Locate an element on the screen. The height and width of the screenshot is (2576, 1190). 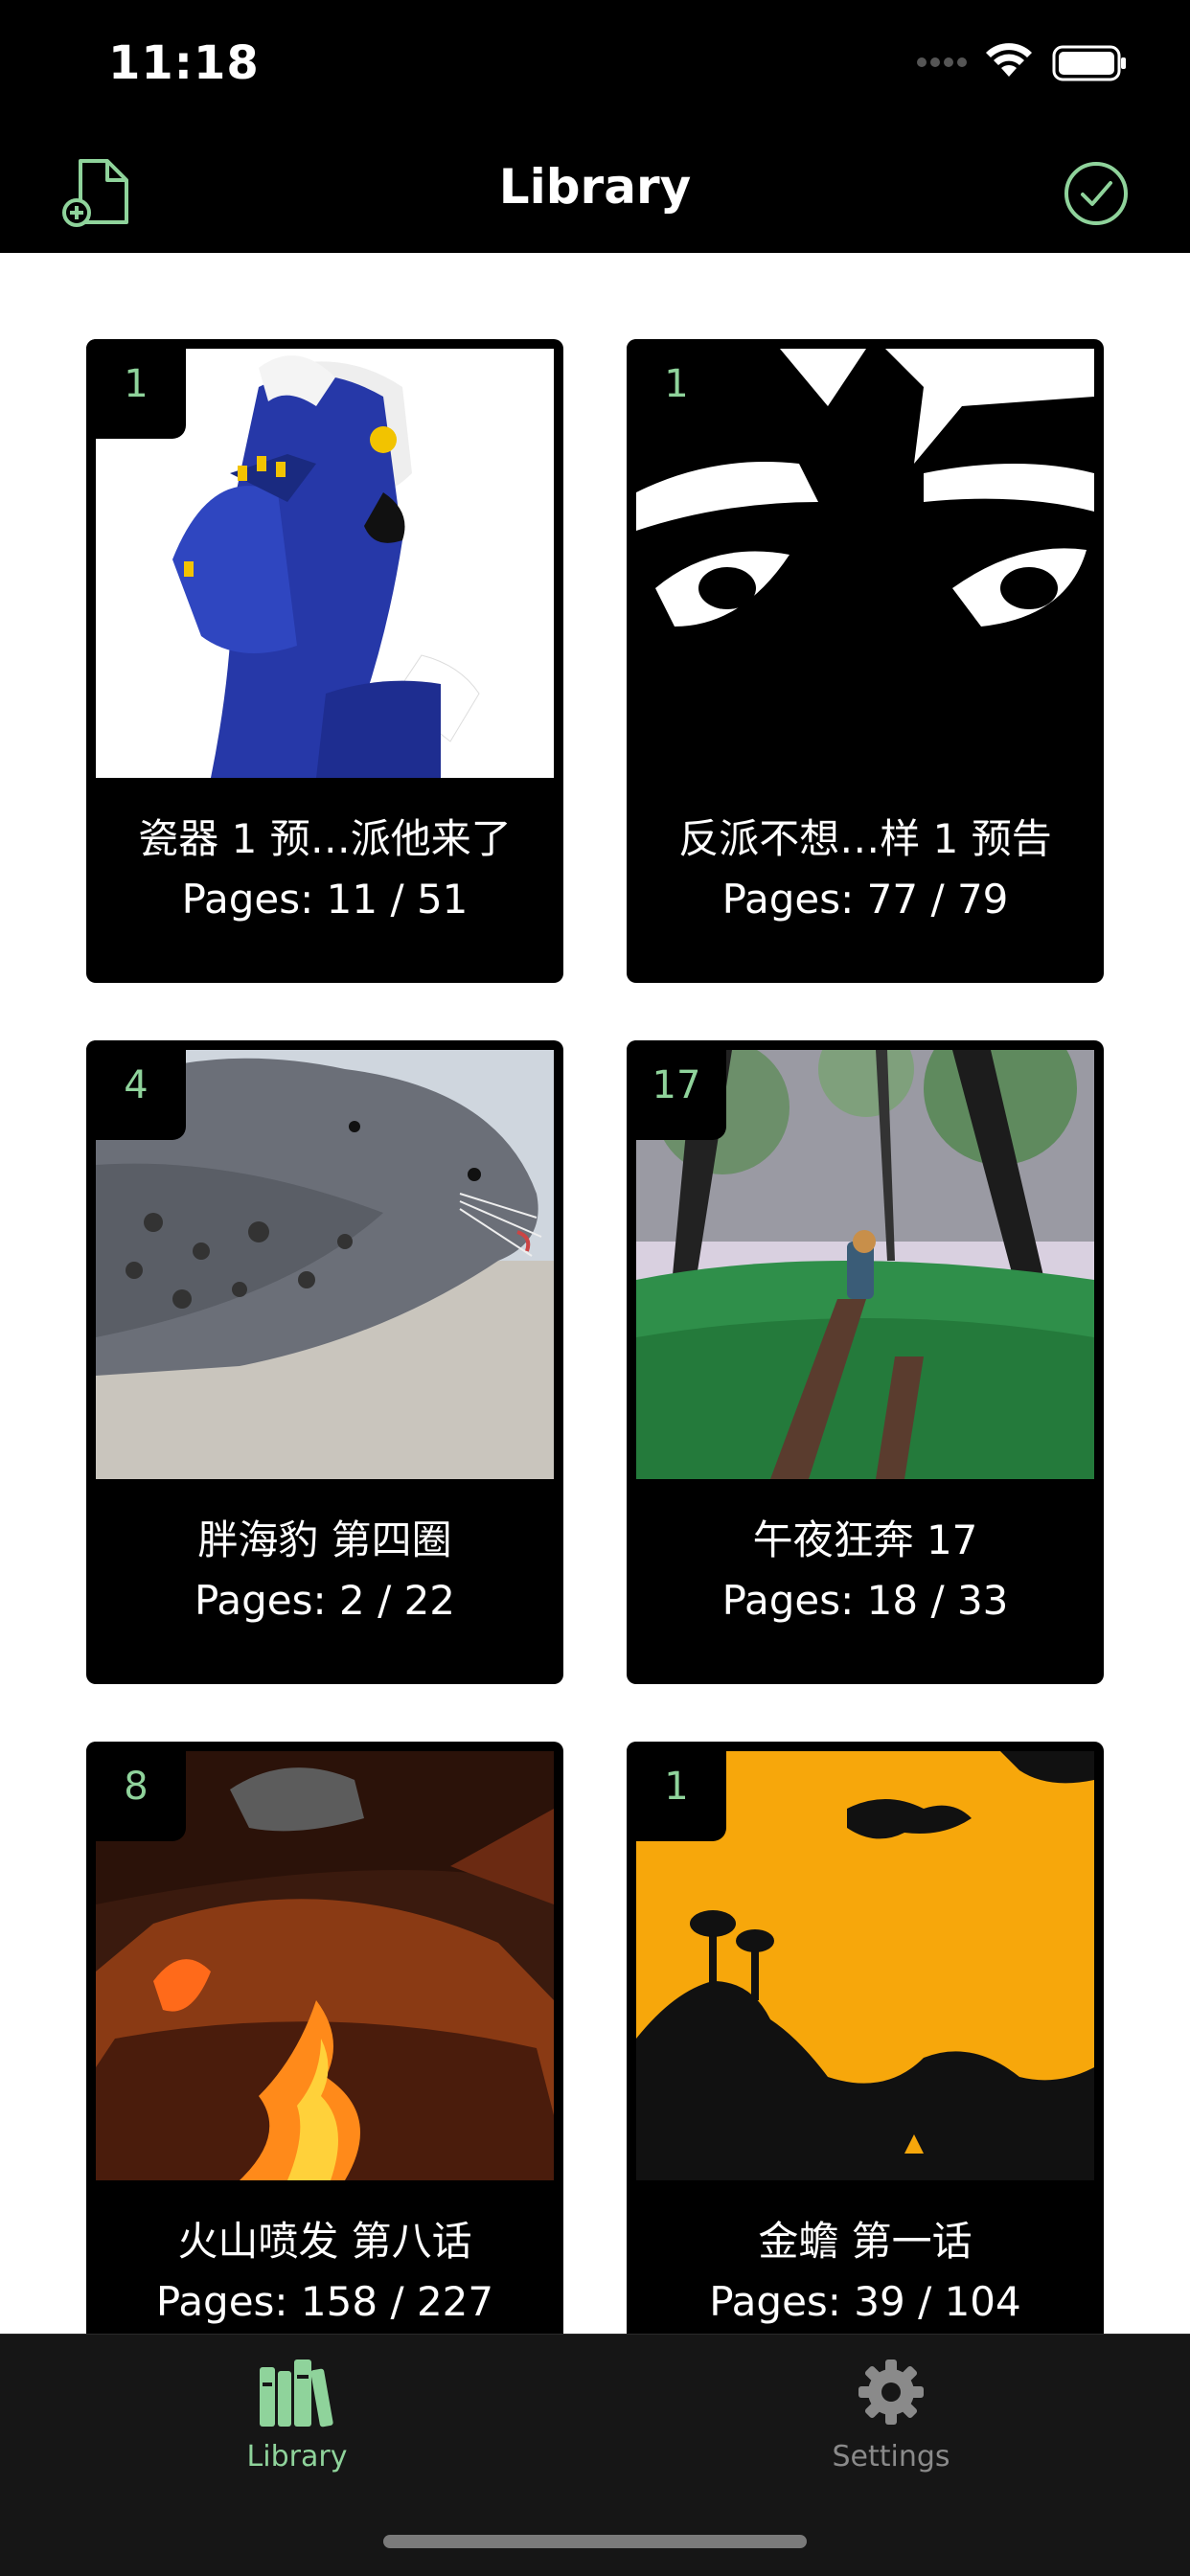
navigation-bar: Library is located at coordinates (595, 193).